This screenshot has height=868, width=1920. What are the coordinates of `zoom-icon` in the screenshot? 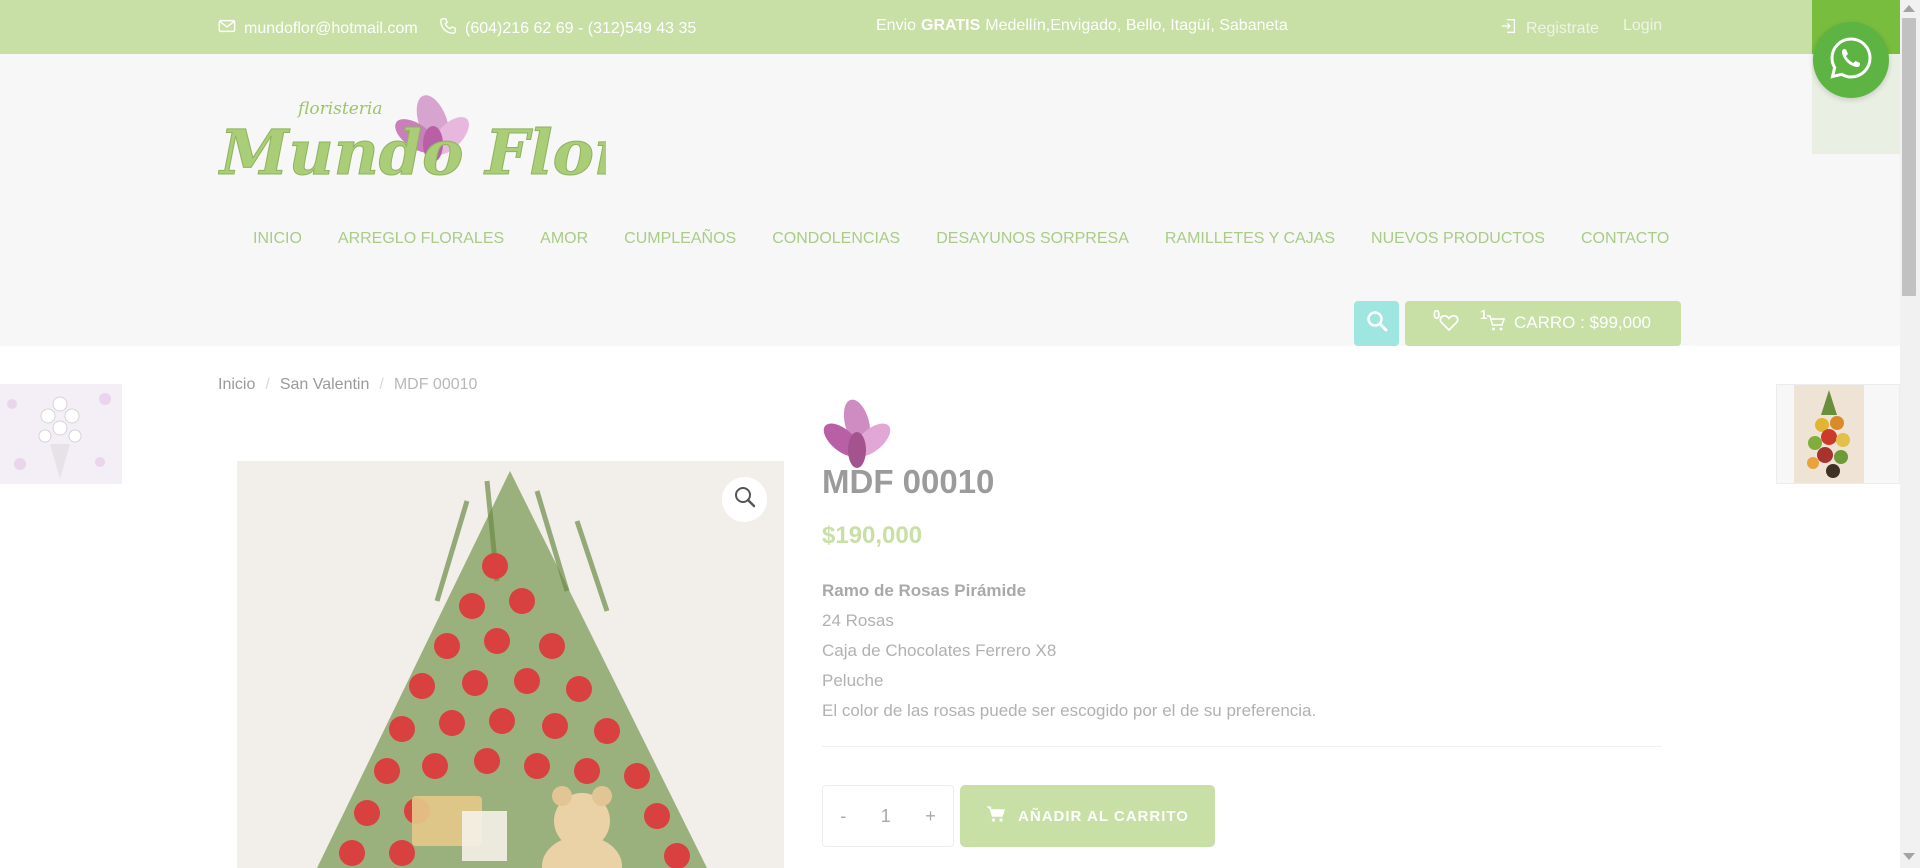 It's located at (745, 499).